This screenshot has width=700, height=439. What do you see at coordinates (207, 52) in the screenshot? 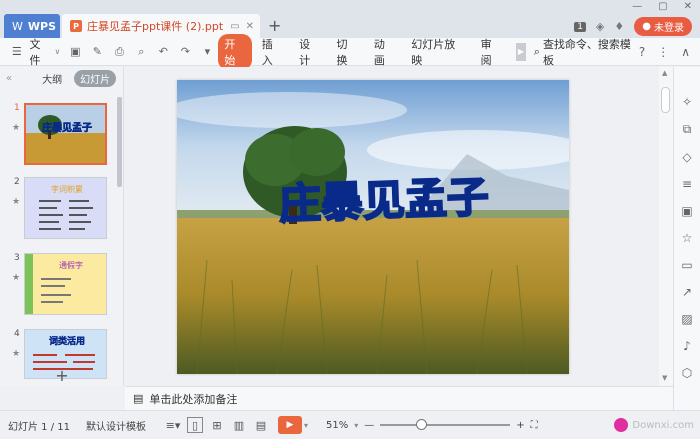
I see `more-icon: ▾` at bounding box center [207, 52].